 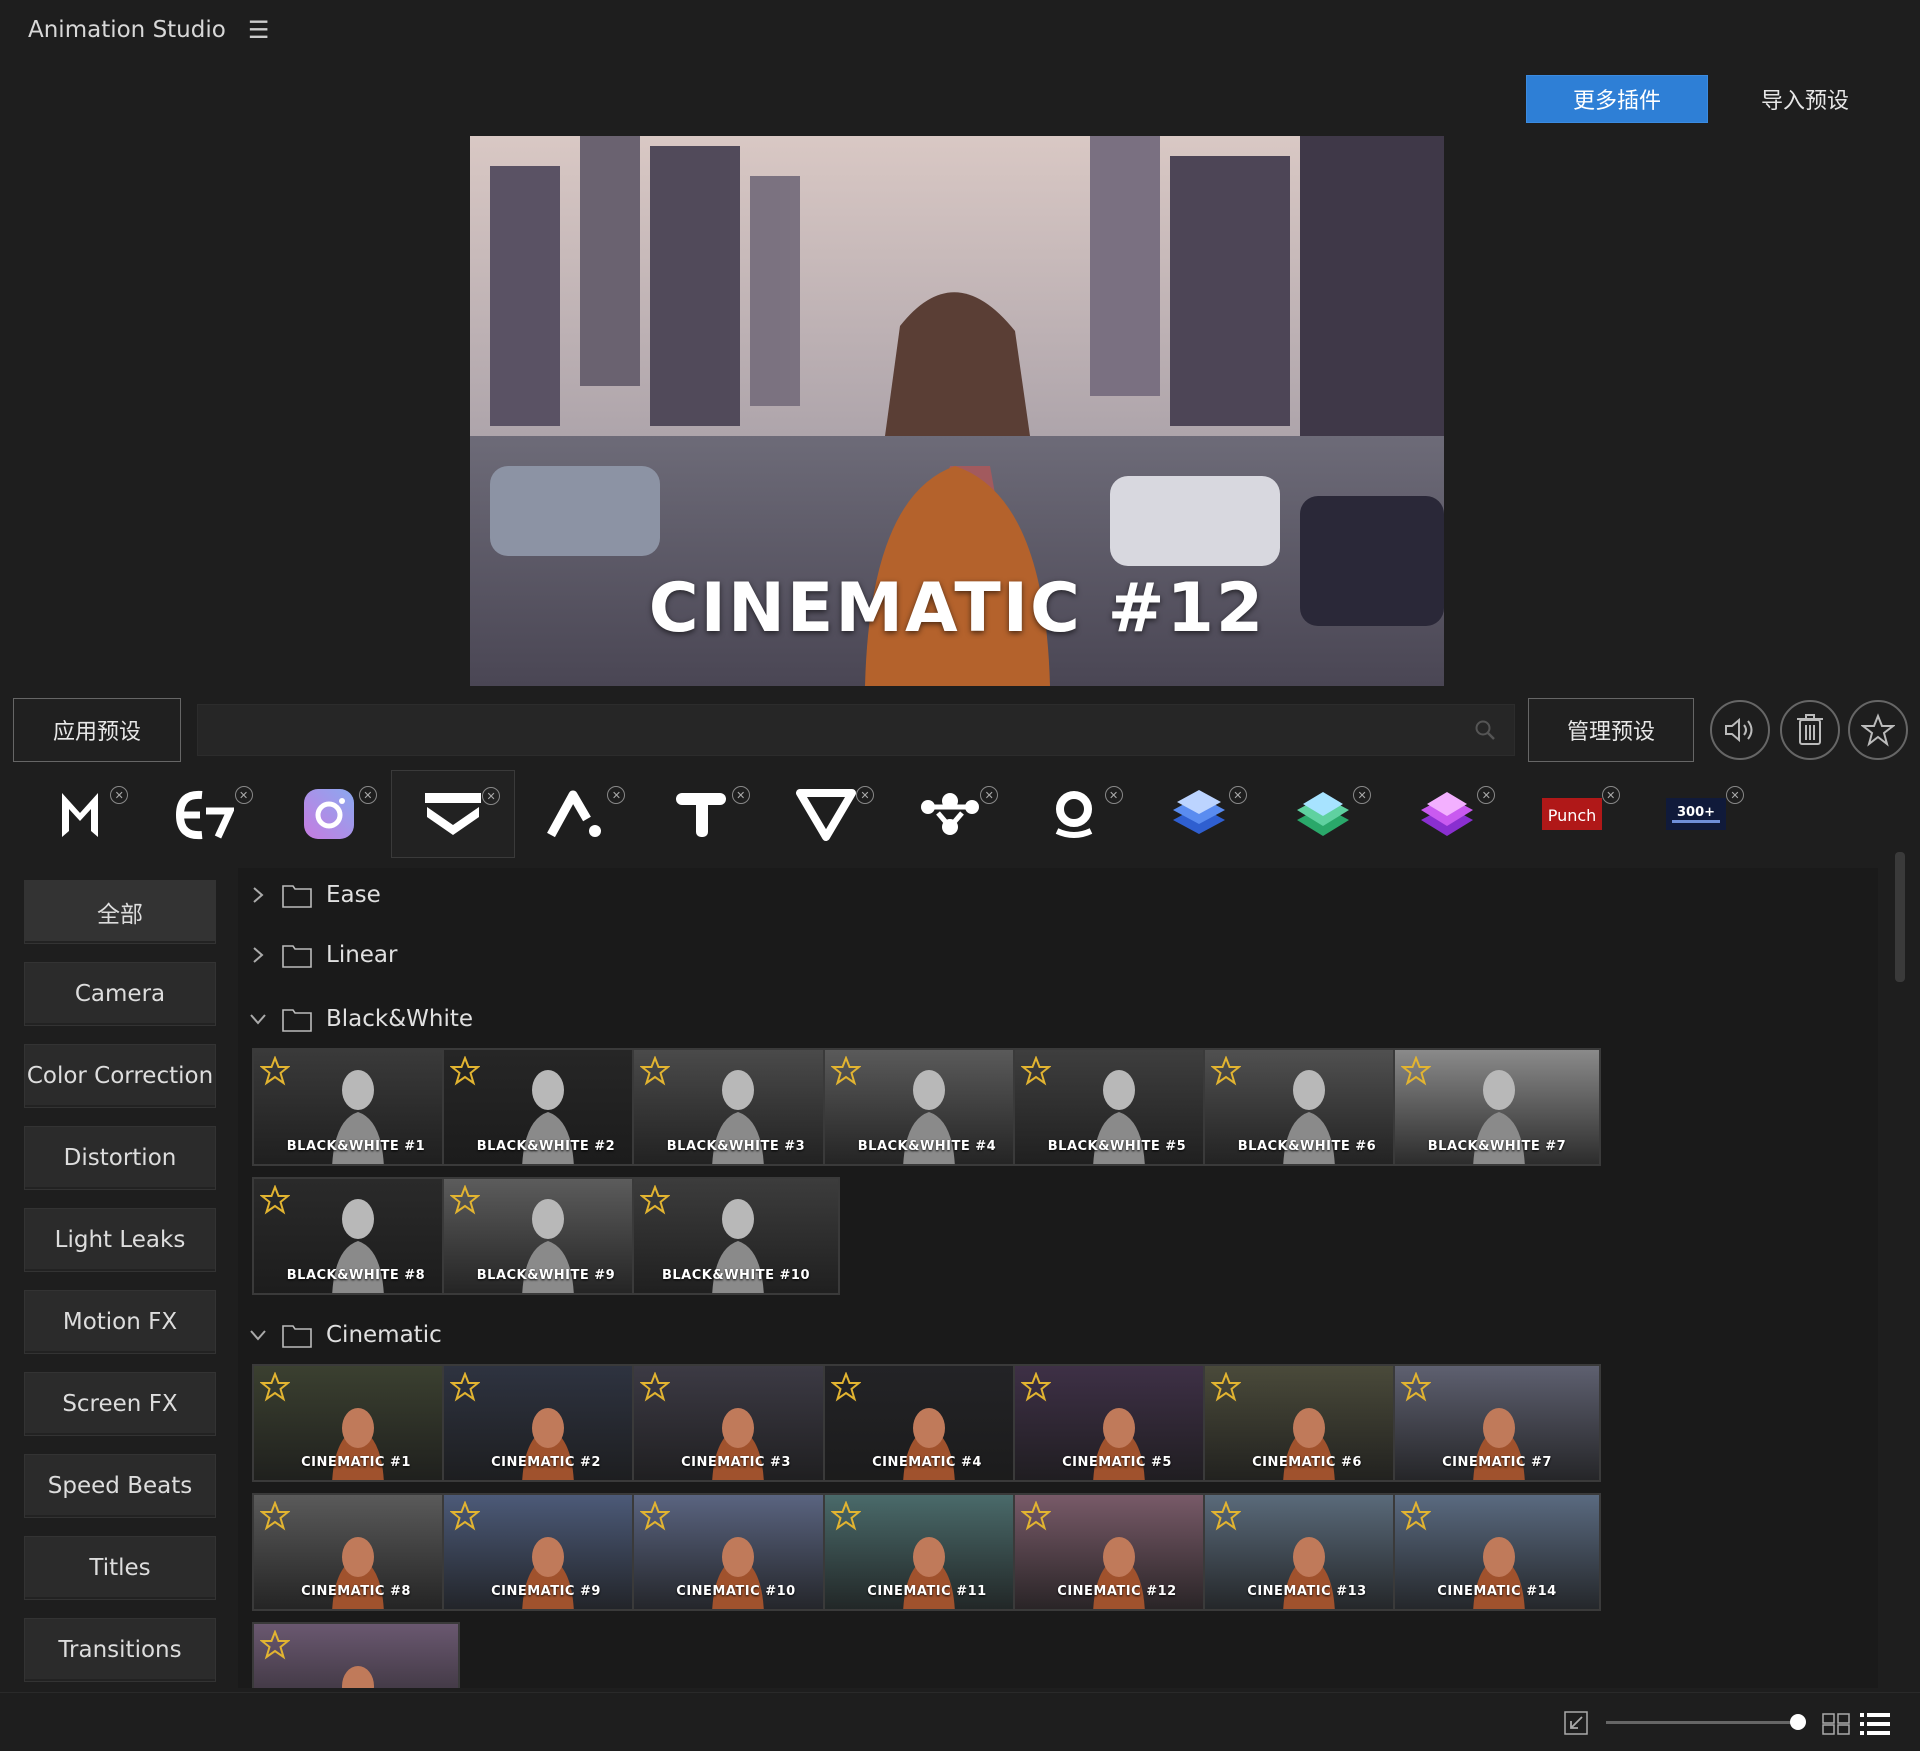 What do you see at coordinates (356, 1236) in the screenshot?
I see `preset-thumbnail: BLACK&WHITE #8` at bounding box center [356, 1236].